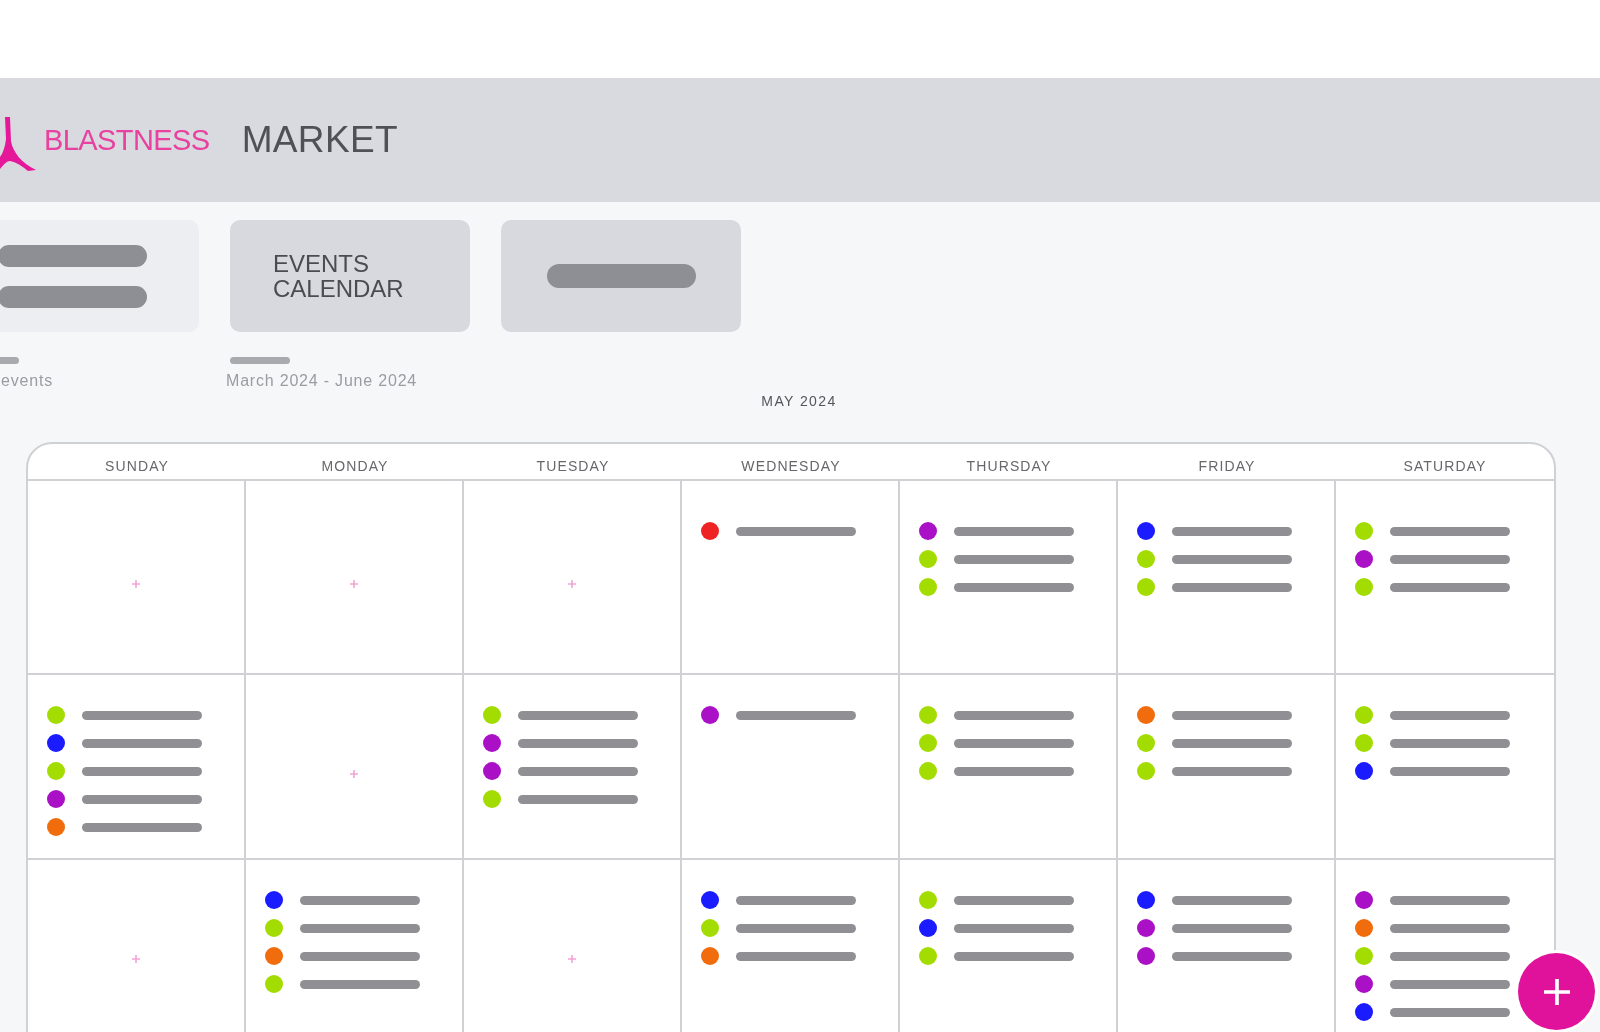  Describe the element at coordinates (320, 140) in the screenshot. I see `page-title: MARKET` at that location.